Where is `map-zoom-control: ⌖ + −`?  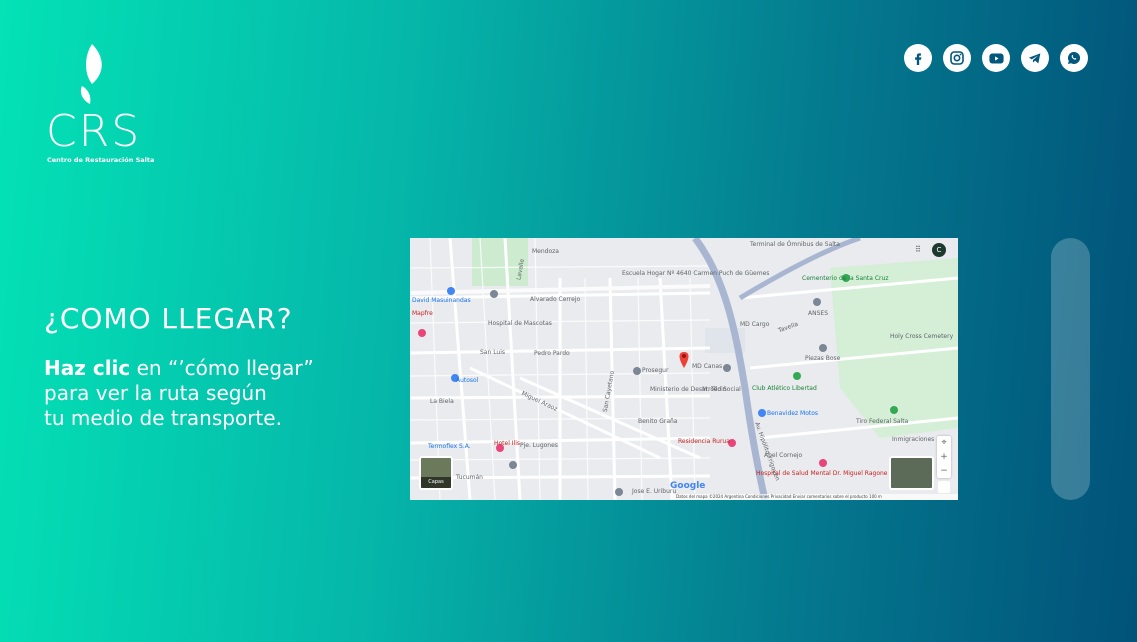 map-zoom-control: ⌖ + − is located at coordinates (944, 457).